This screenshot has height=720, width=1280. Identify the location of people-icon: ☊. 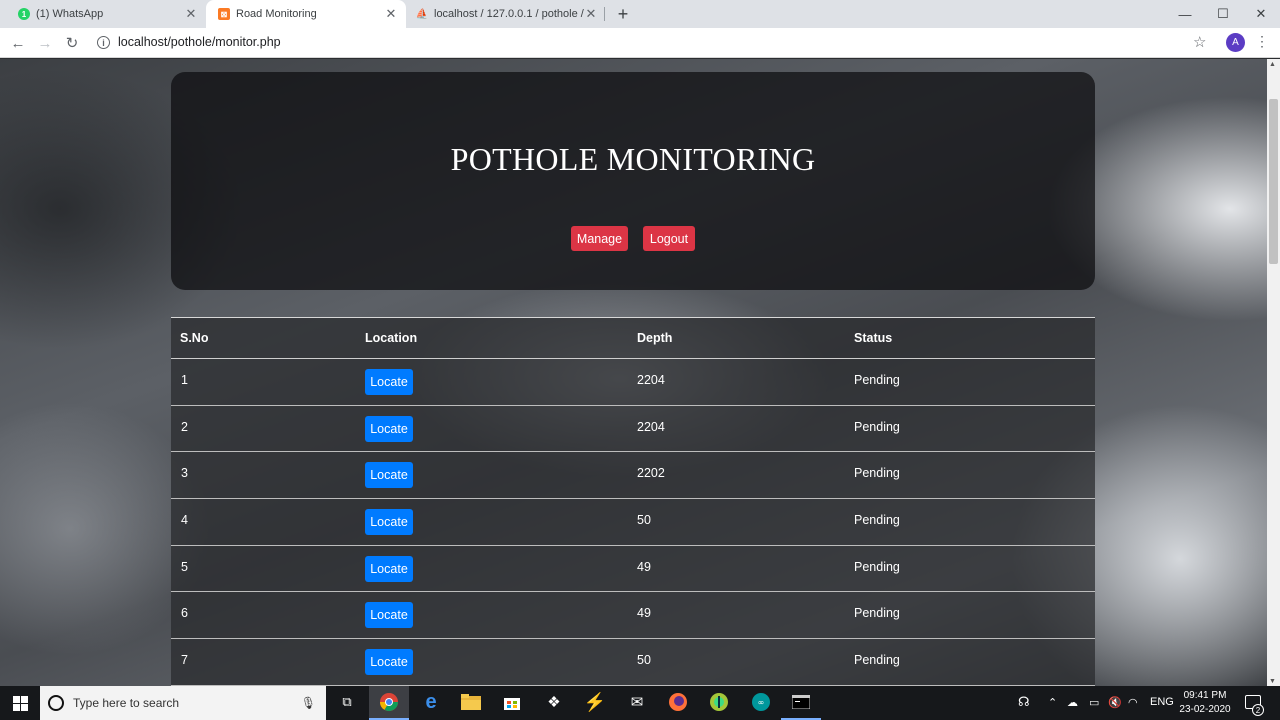
(1024, 702).